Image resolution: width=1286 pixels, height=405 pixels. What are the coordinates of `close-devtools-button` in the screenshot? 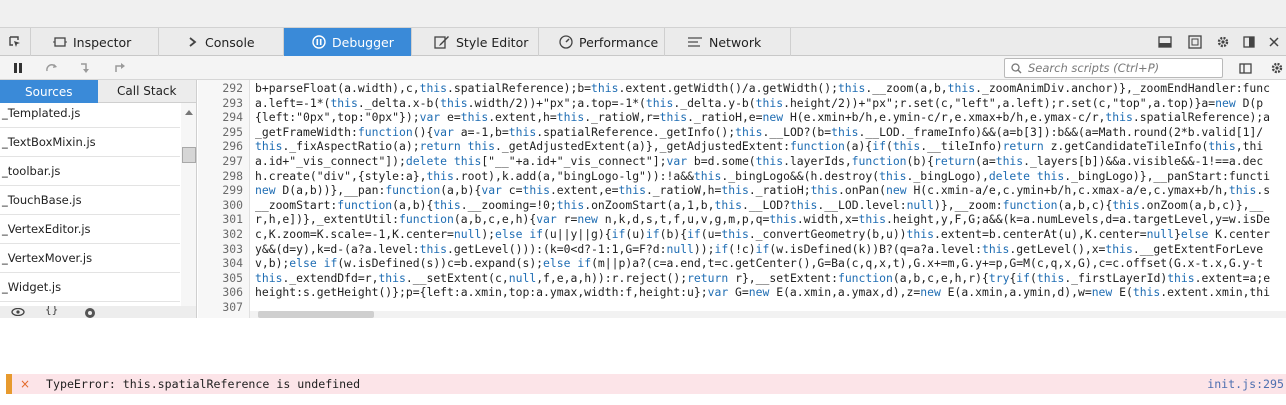 It's located at (1274, 42).